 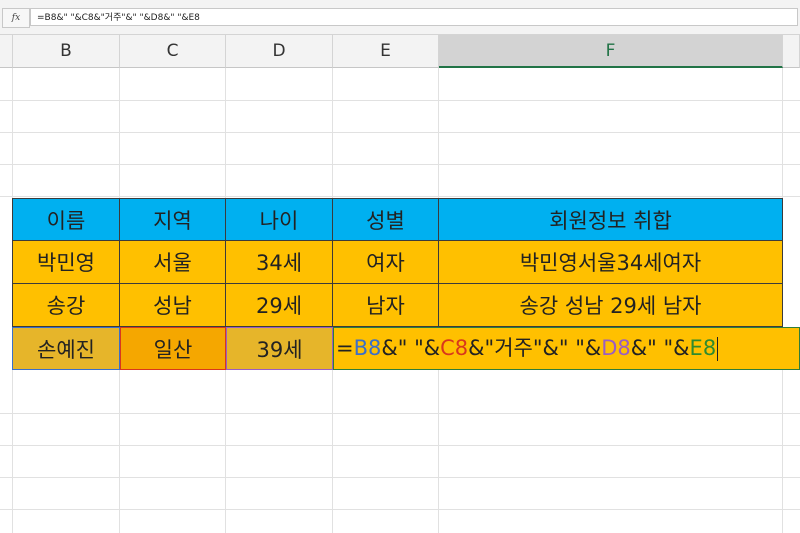 I want to click on table-cell-ref-b8: 손예진, so click(x=66, y=348).